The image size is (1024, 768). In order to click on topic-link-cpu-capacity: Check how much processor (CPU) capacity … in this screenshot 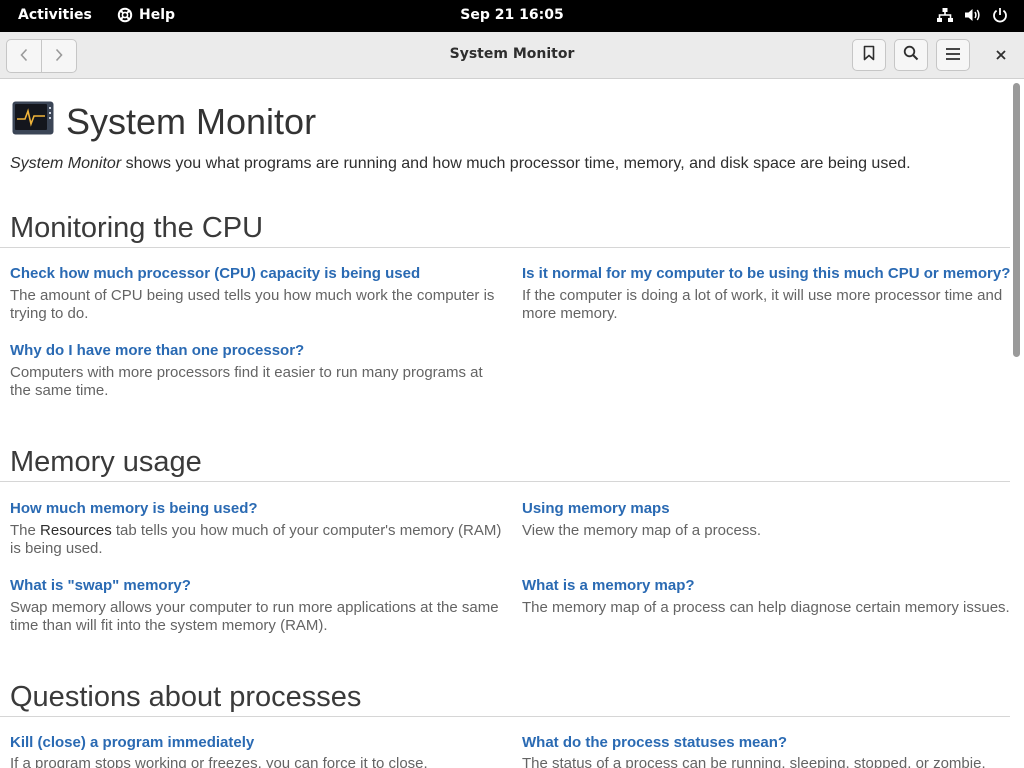, I will do `click(215, 273)`.